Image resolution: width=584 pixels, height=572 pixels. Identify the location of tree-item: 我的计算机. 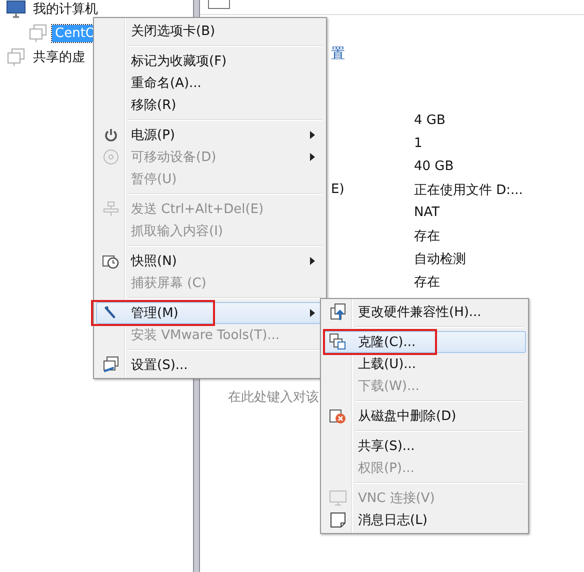
(65, 9).